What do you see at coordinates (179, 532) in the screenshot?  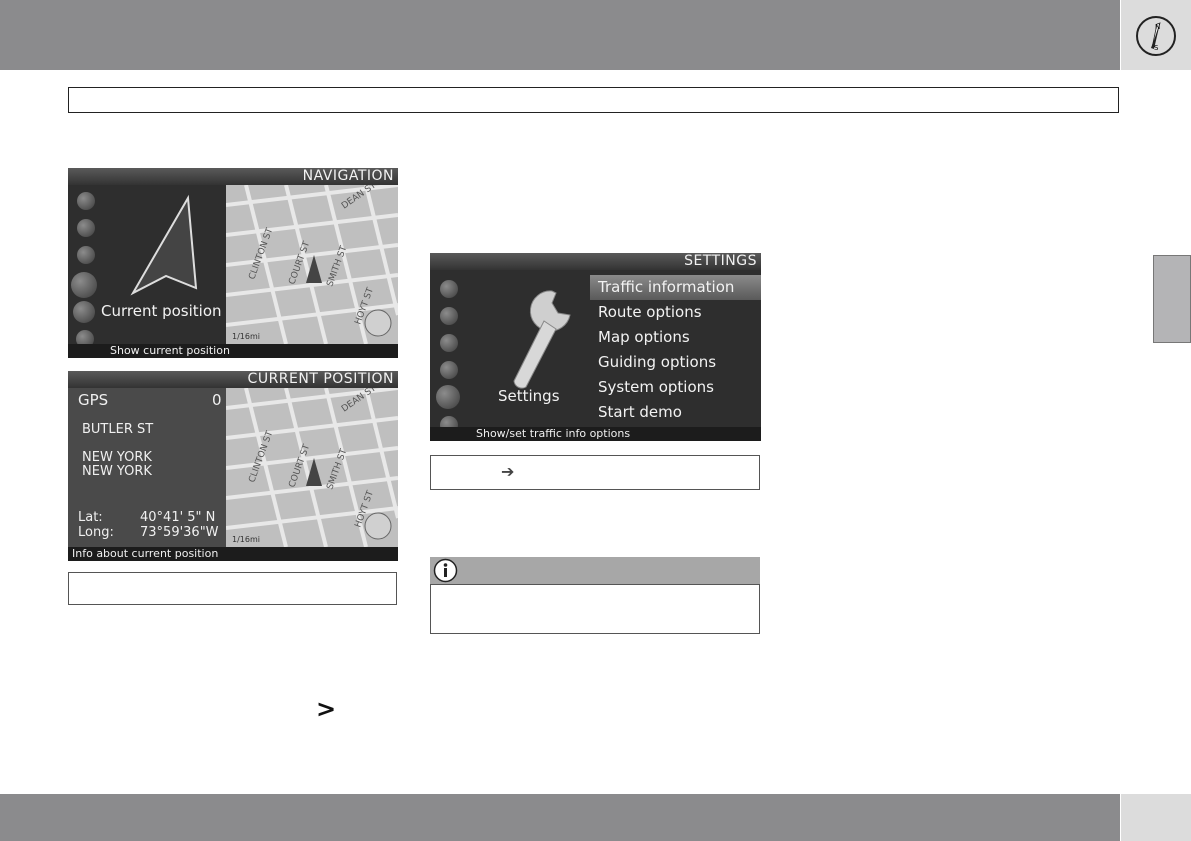 I see `long-value: 73°59'36"W` at bounding box center [179, 532].